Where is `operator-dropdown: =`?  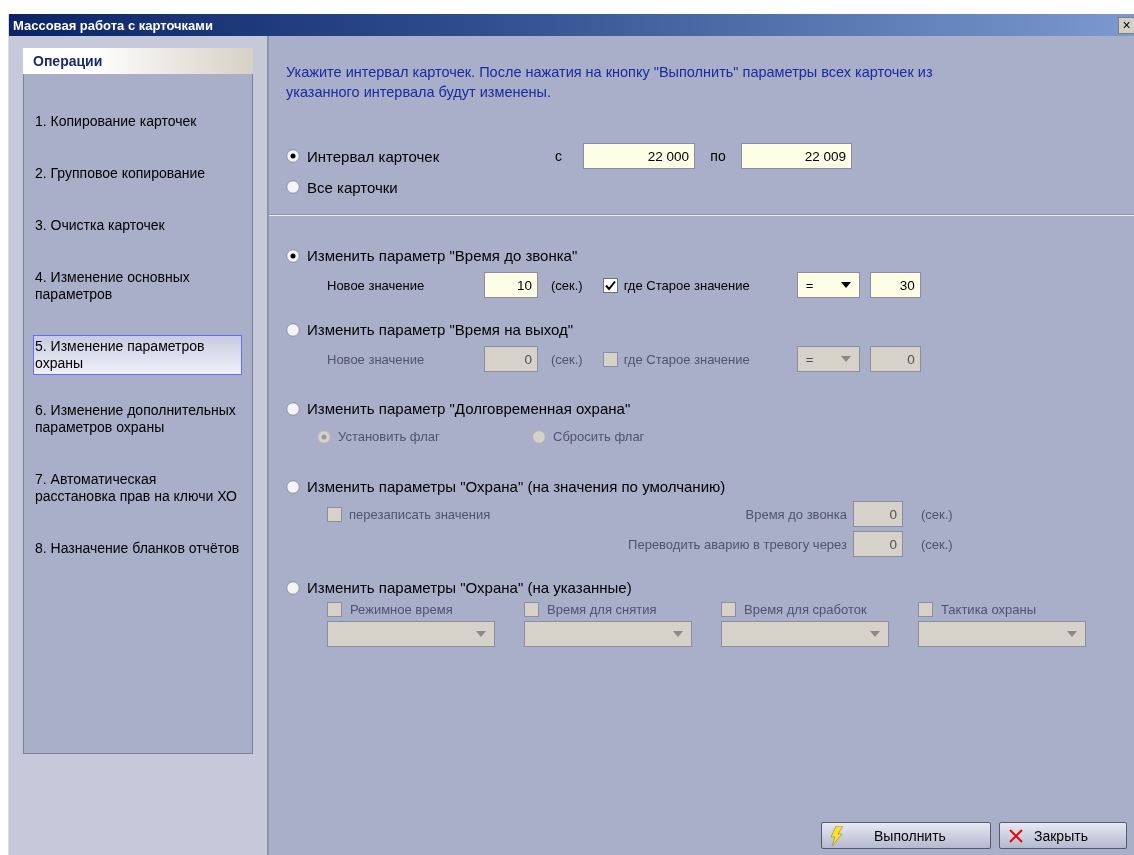 operator-dropdown: = is located at coordinates (828, 285).